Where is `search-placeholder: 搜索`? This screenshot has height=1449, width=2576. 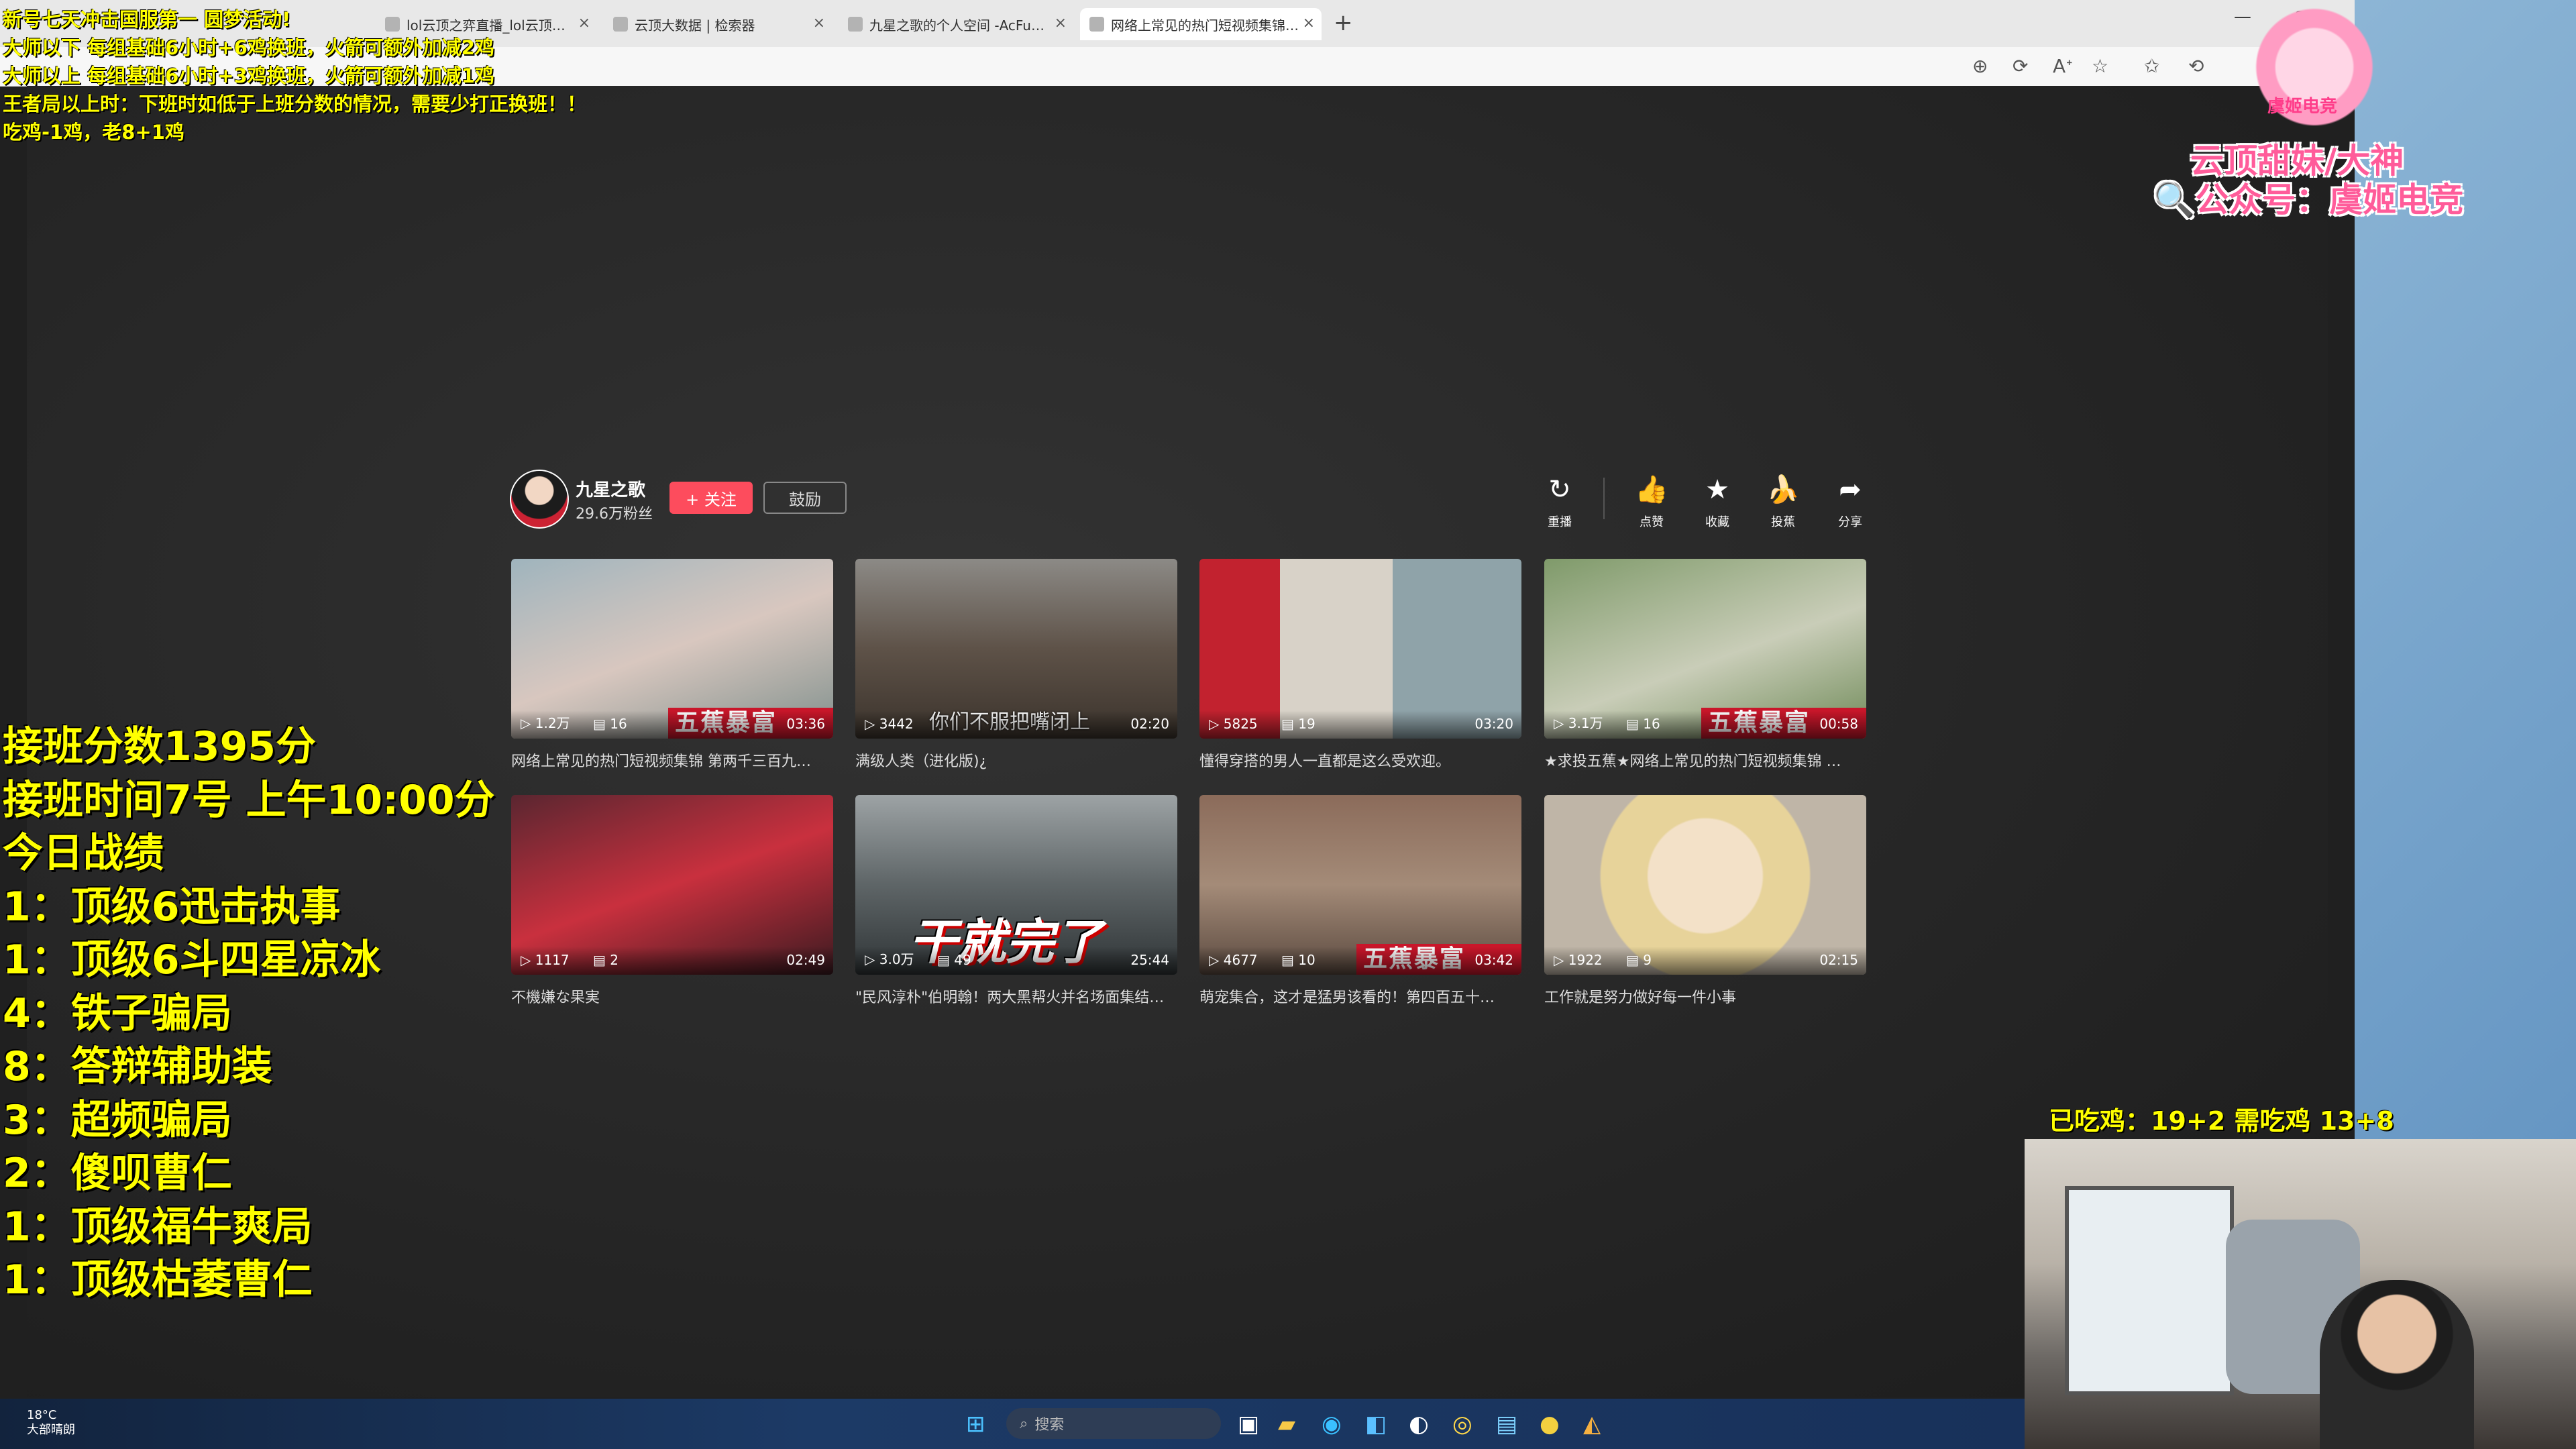 search-placeholder: 搜索 is located at coordinates (1049, 1425).